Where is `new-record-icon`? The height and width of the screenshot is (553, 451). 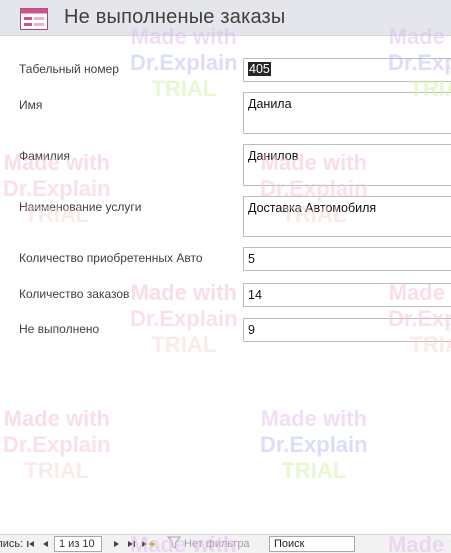 new-record-icon is located at coordinates (148, 544).